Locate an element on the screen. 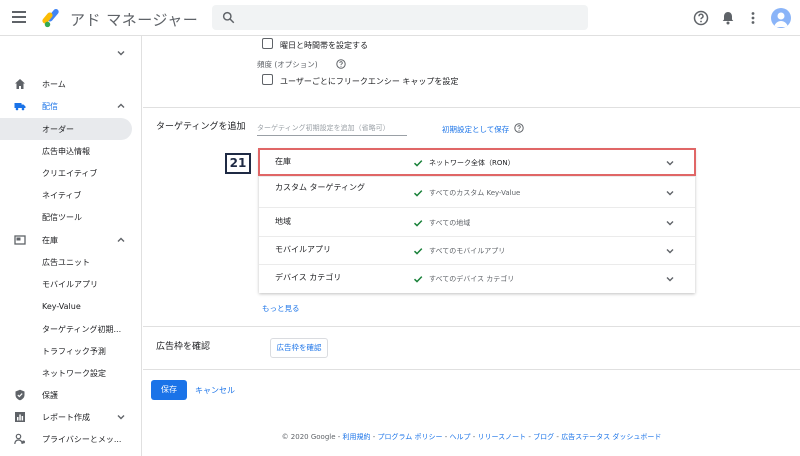 This screenshot has height=456, width=800. targeting-row-custom: カスタム ターゲティング すべてのカスタム Key-Value is located at coordinates (477, 193).